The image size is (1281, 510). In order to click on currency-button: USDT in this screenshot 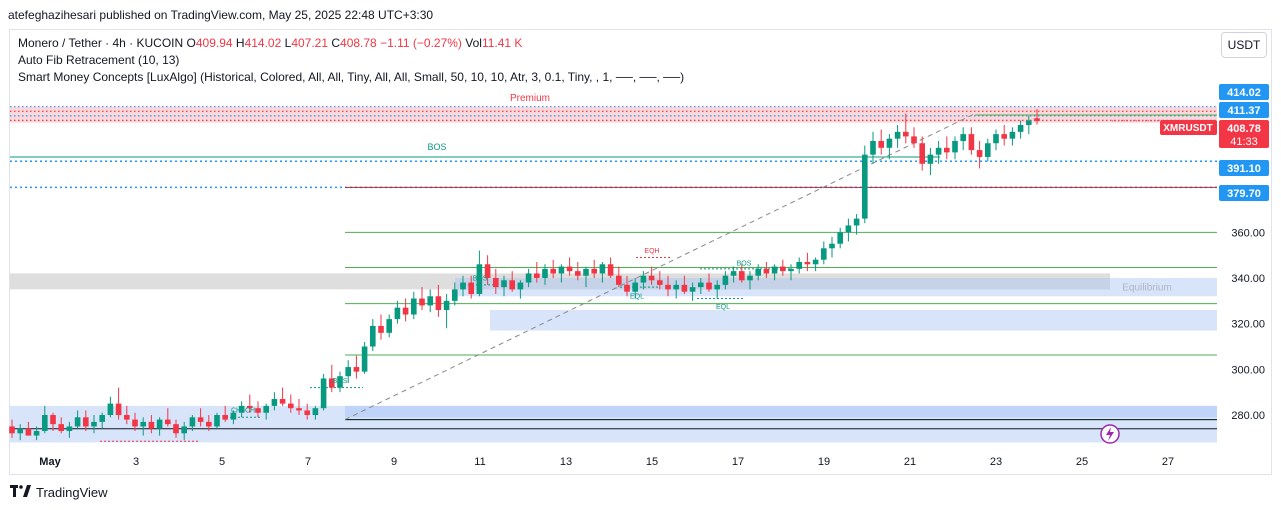, I will do `click(1244, 45)`.